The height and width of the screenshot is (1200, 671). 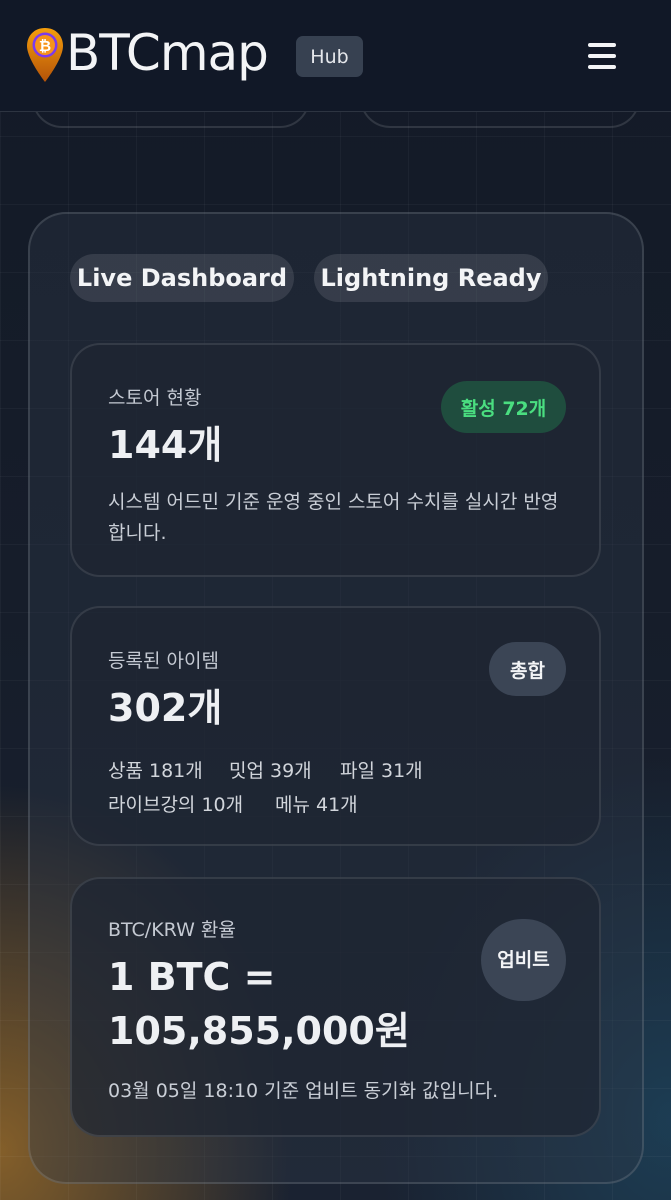 I want to click on active-store-badge: 활성 72개, so click(x=503, y=407).